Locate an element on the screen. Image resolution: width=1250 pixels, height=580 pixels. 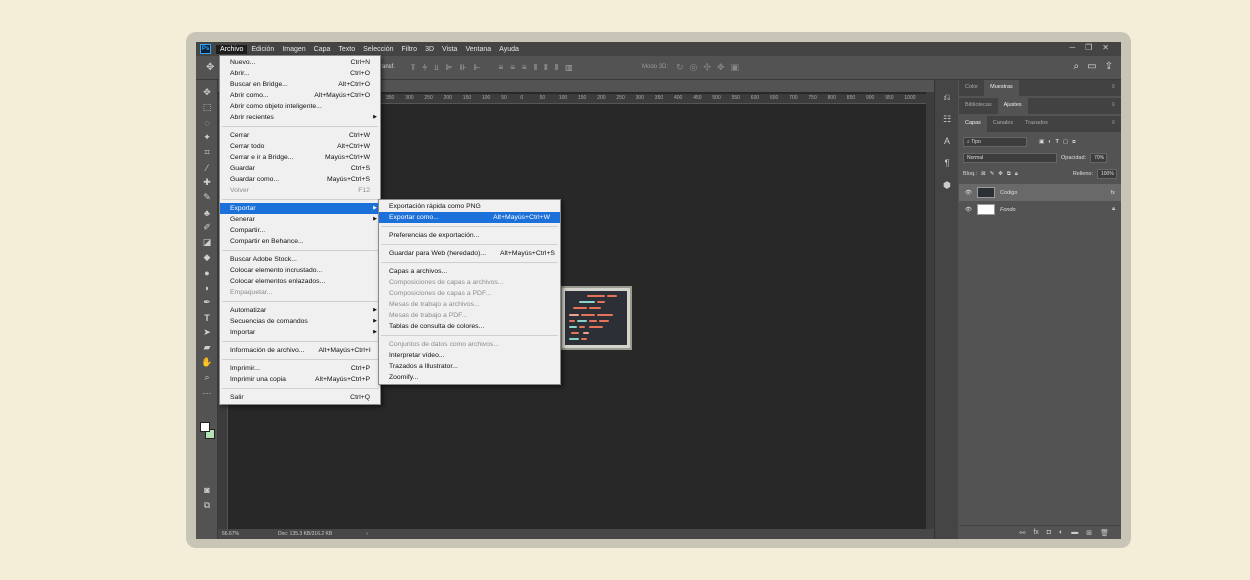
menu-item-salir: Salir Ctrl+Q is located at coordinates (300, 397).